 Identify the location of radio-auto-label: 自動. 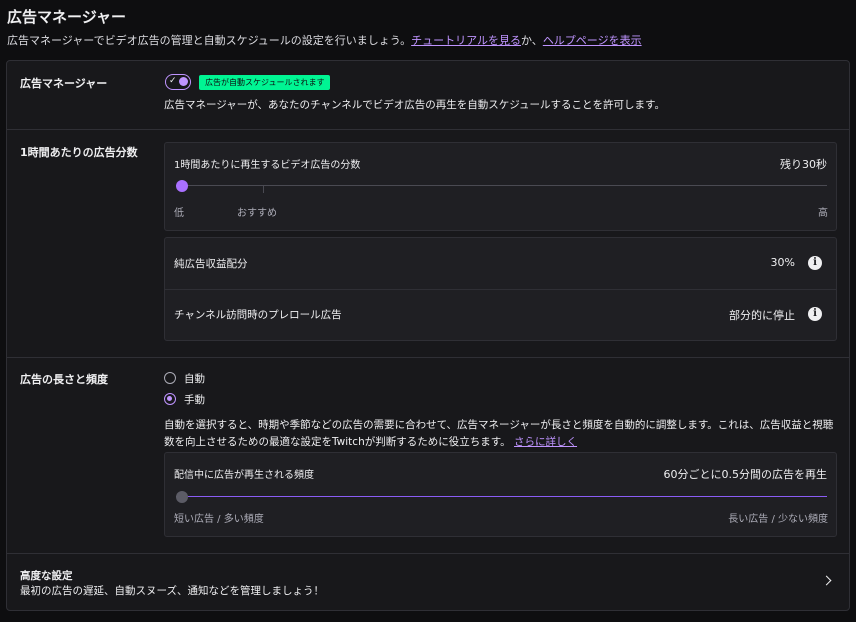
(194, 379).